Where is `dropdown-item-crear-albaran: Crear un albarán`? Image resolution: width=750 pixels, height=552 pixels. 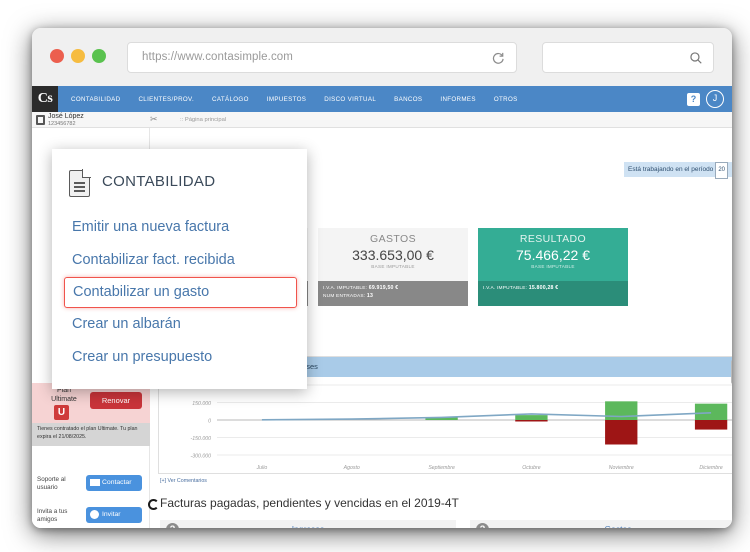 dropdown-item-crear-albaran: Crear un albarán is located at coordinates (179, 324).